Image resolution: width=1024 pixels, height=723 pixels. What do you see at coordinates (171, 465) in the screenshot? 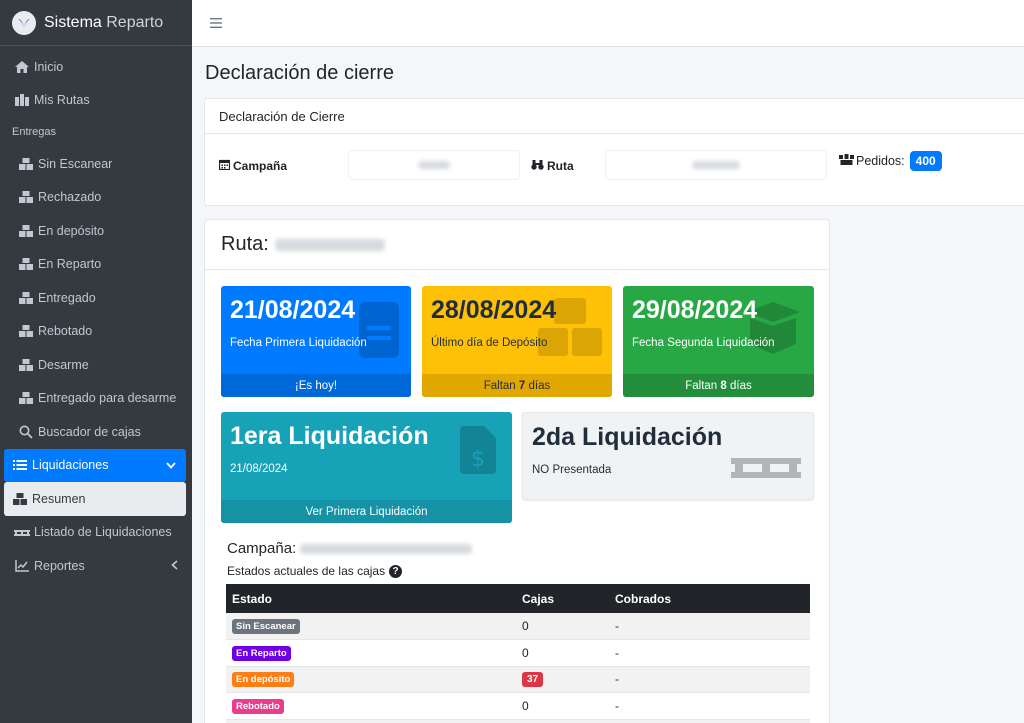
I see `chevron-down-icon` at bounding box center [171, 465].